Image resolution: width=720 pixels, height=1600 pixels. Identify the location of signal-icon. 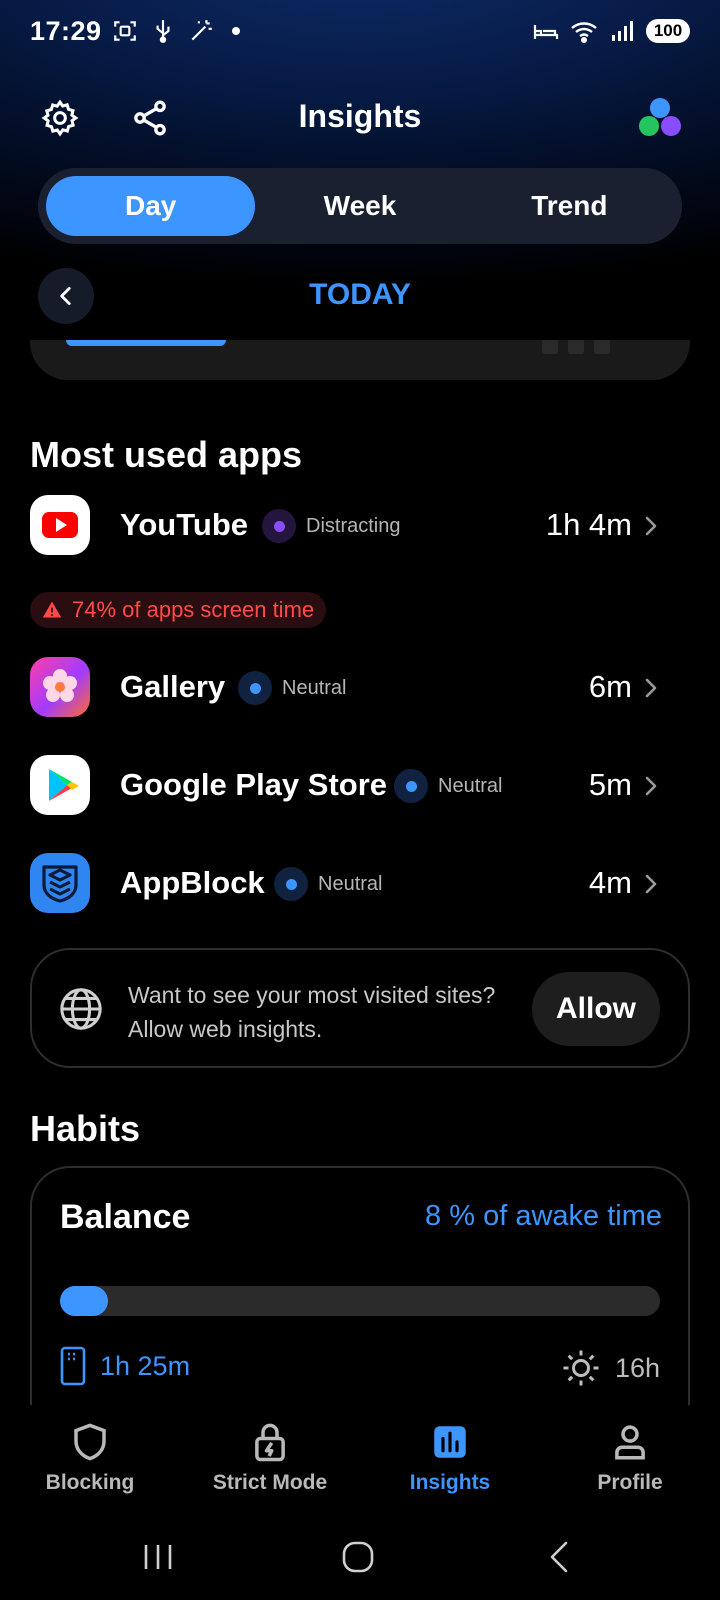
(622, 31).